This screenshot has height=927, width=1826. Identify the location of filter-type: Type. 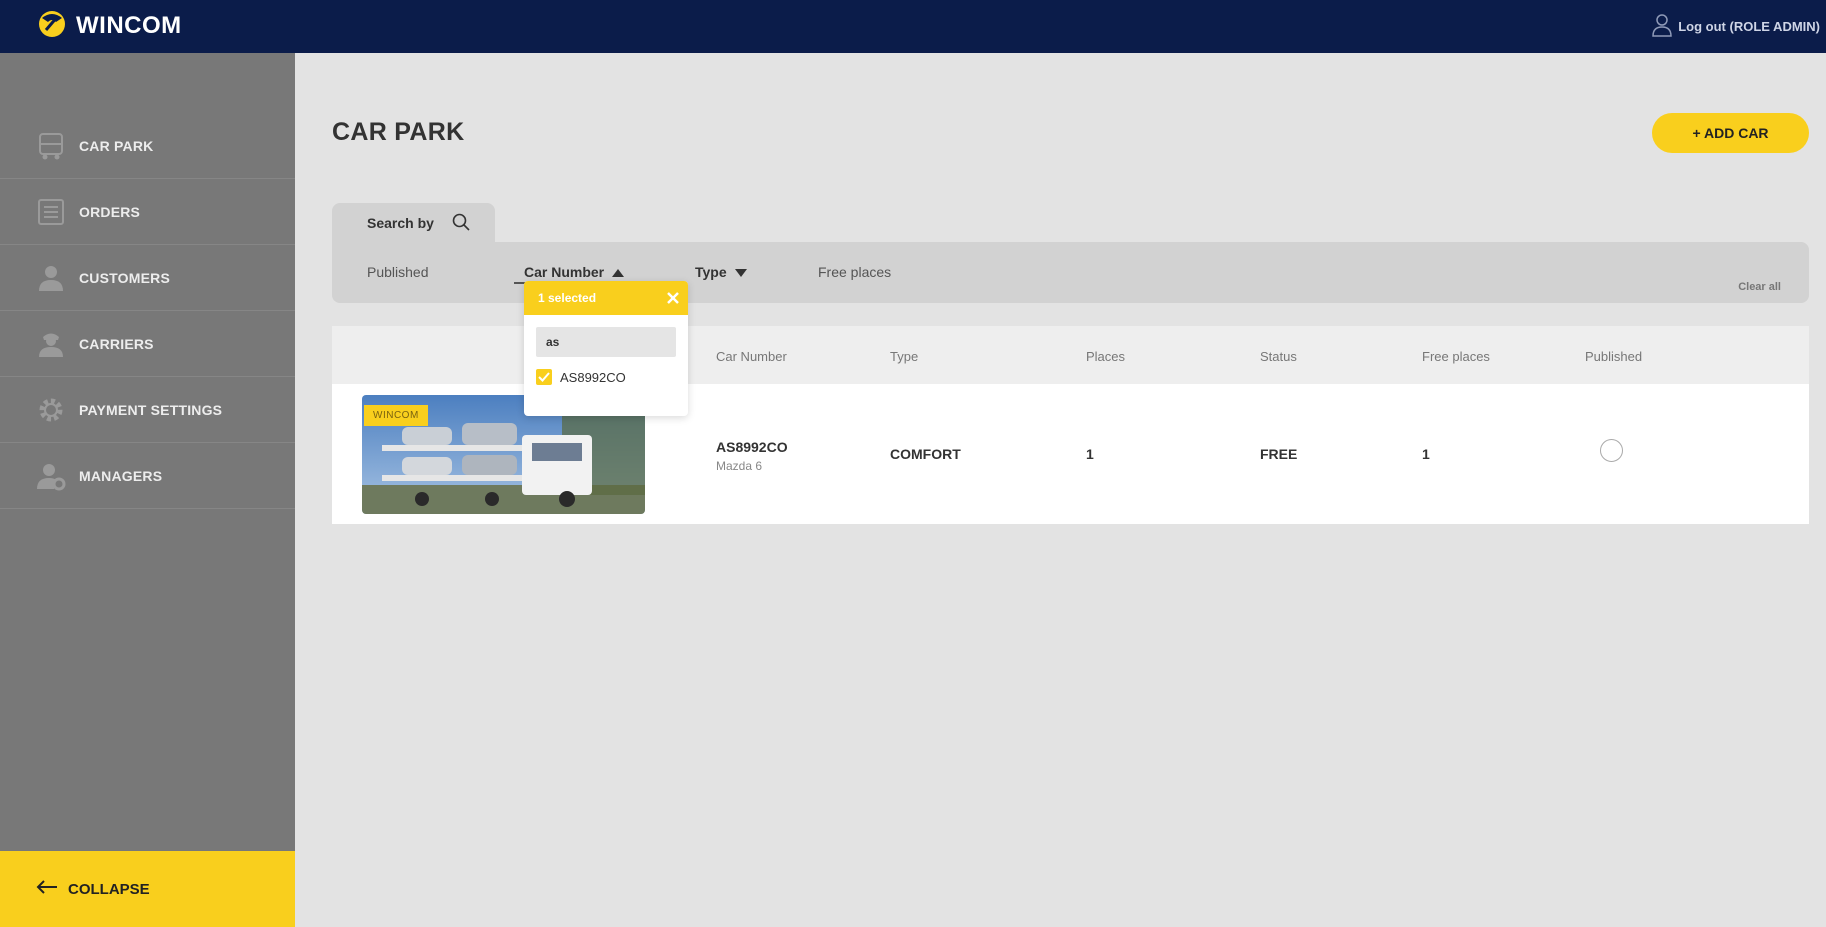
(721, 272).